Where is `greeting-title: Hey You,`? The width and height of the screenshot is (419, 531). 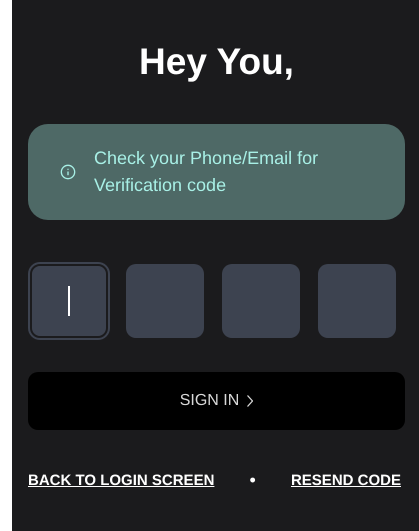
greeting-title: Hey You, is located at coordinates (216, 62).